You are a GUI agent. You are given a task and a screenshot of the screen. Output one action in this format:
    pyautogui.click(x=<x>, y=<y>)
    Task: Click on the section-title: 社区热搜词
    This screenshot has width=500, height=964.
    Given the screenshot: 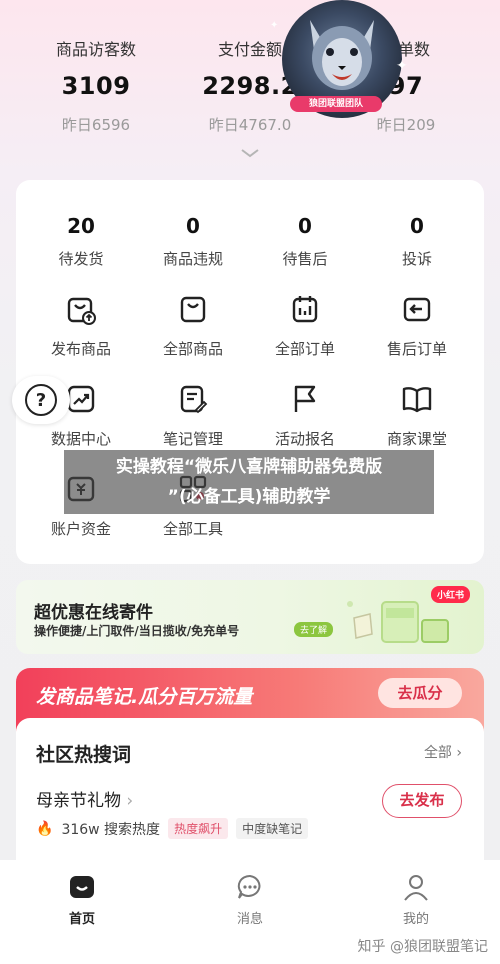 What is the action you would take?
    pyautogui.click(x=84, y=755)
    